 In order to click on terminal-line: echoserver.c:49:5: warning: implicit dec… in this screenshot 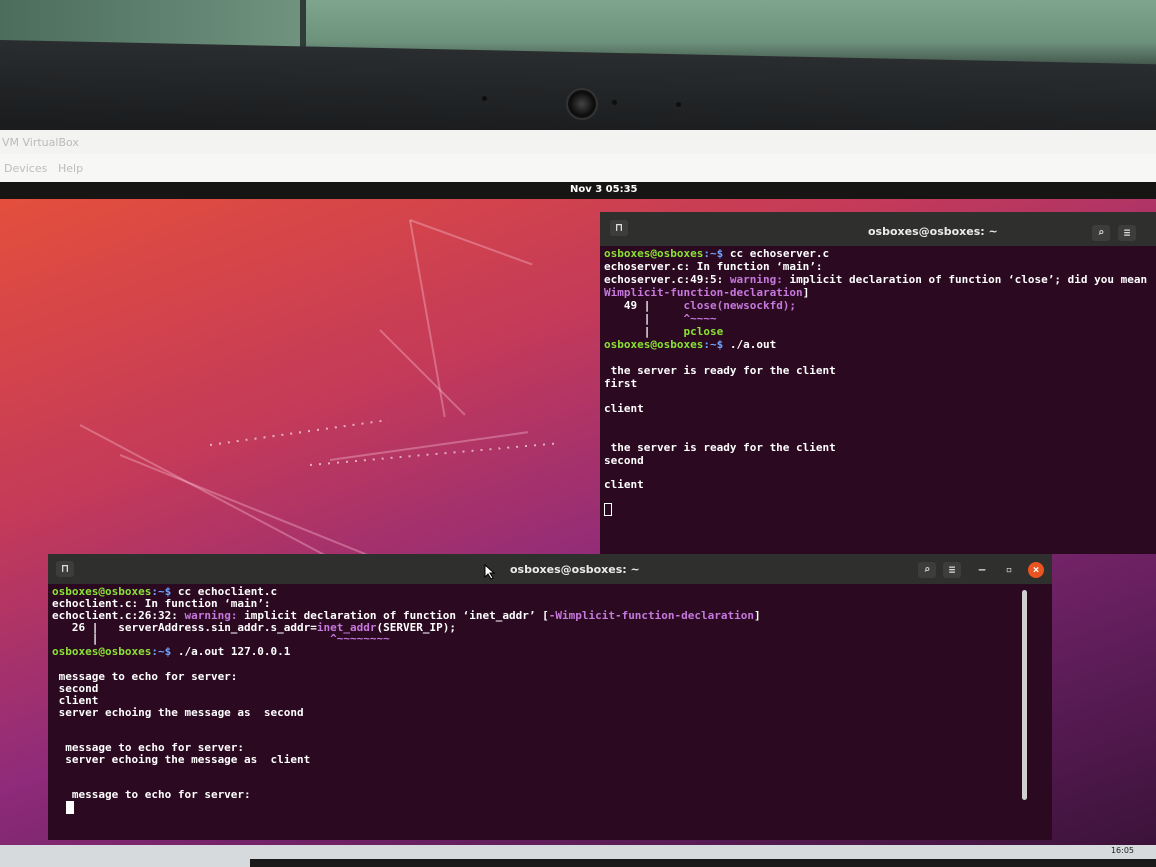, I will do `click(880, 279)`.